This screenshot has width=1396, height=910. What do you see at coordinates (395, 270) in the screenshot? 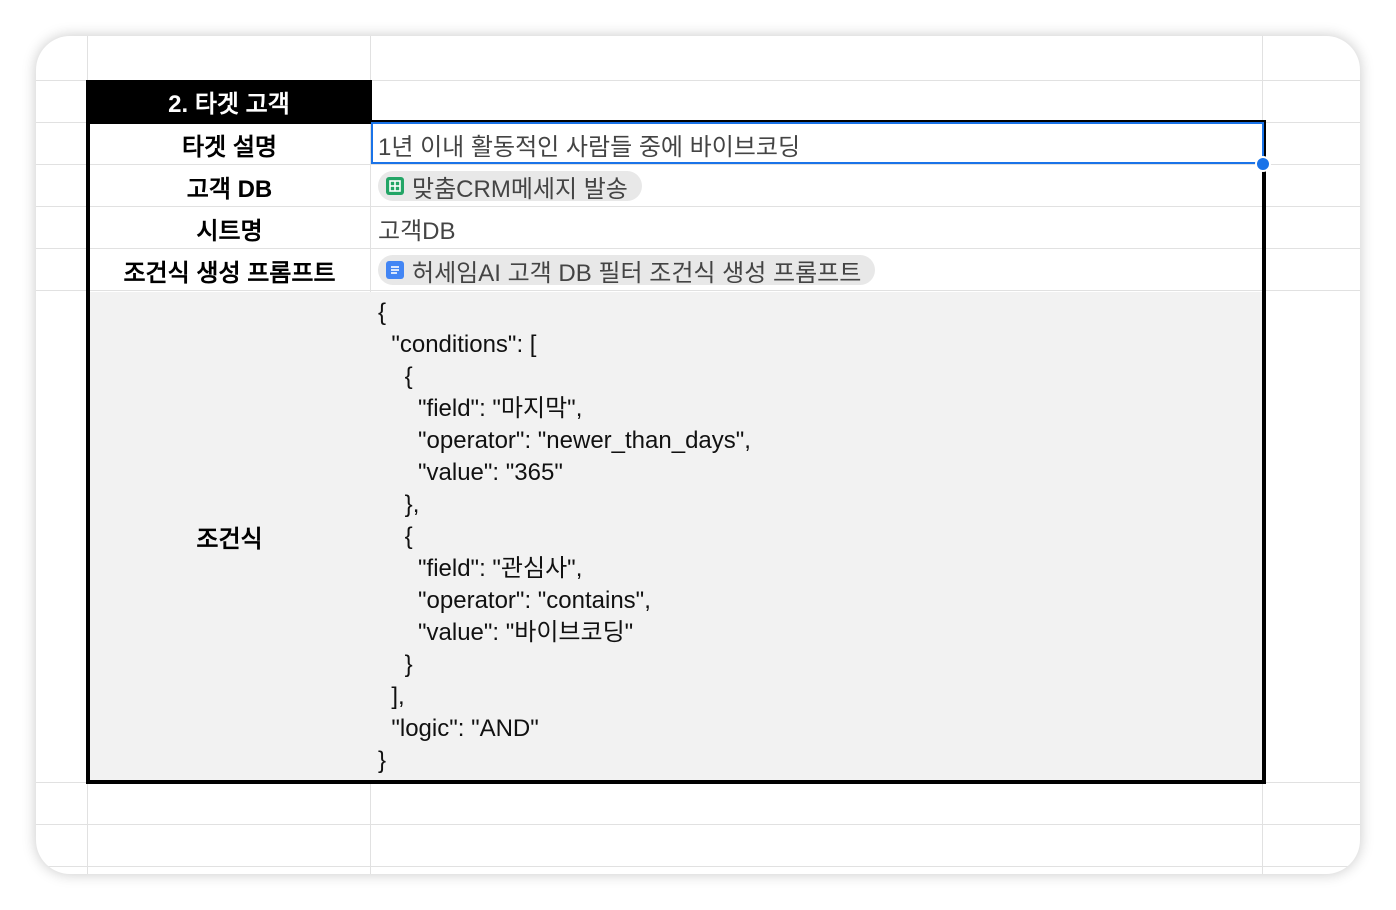
I see `google-docs-icon` at bounding box center [395, 270].